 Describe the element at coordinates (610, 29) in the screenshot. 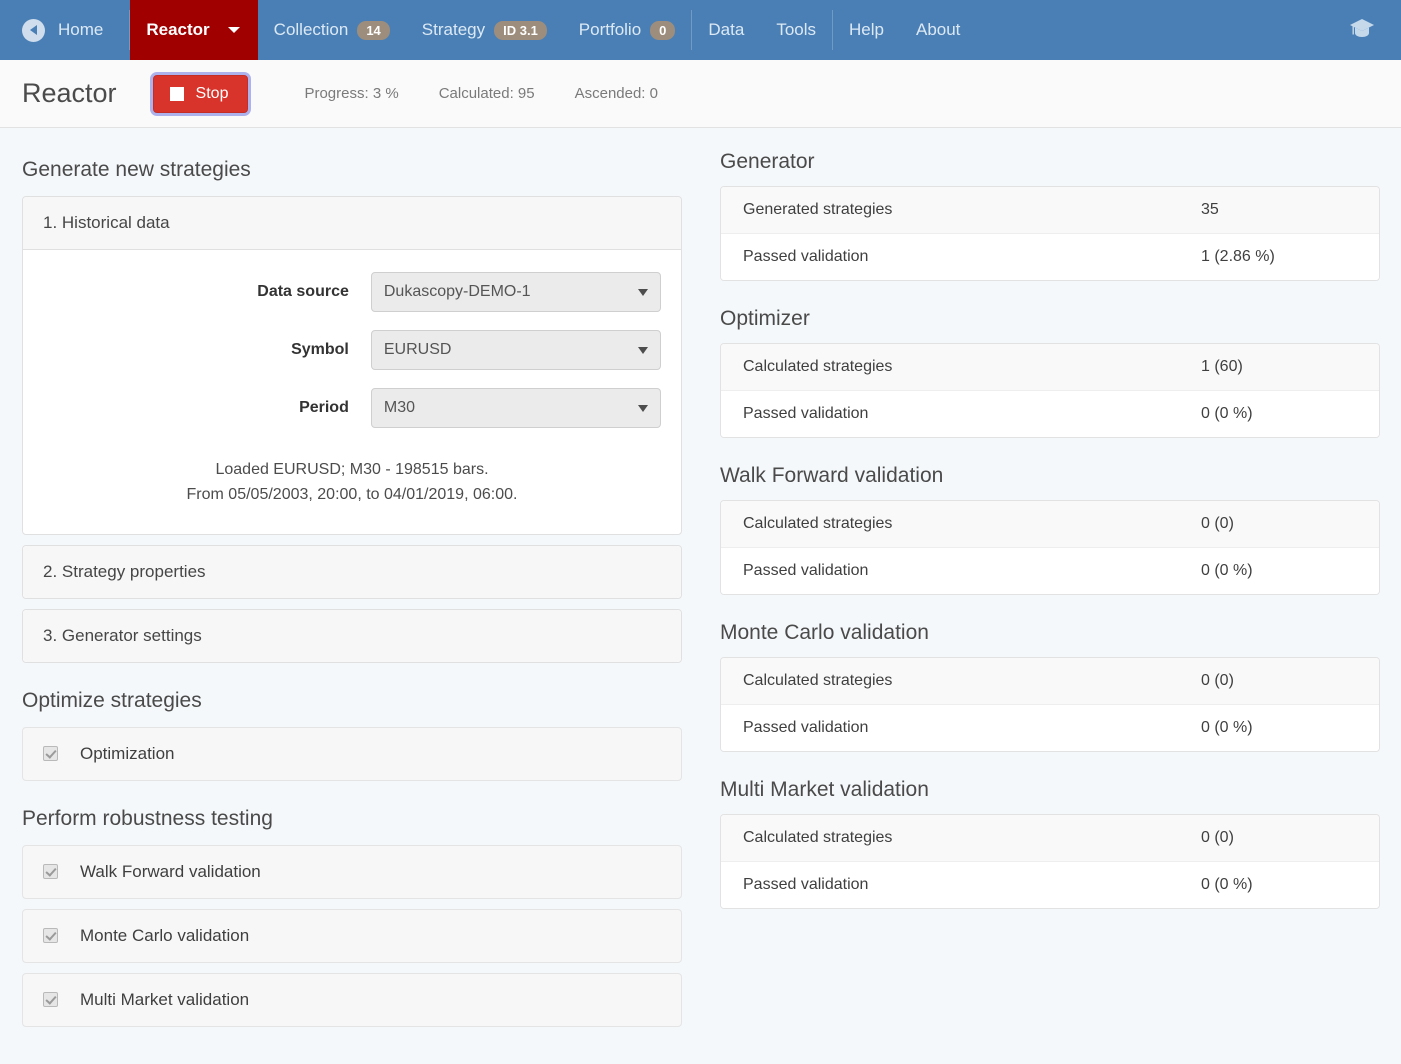

I see `nav-portfolio-label: Portfolio` at that location.